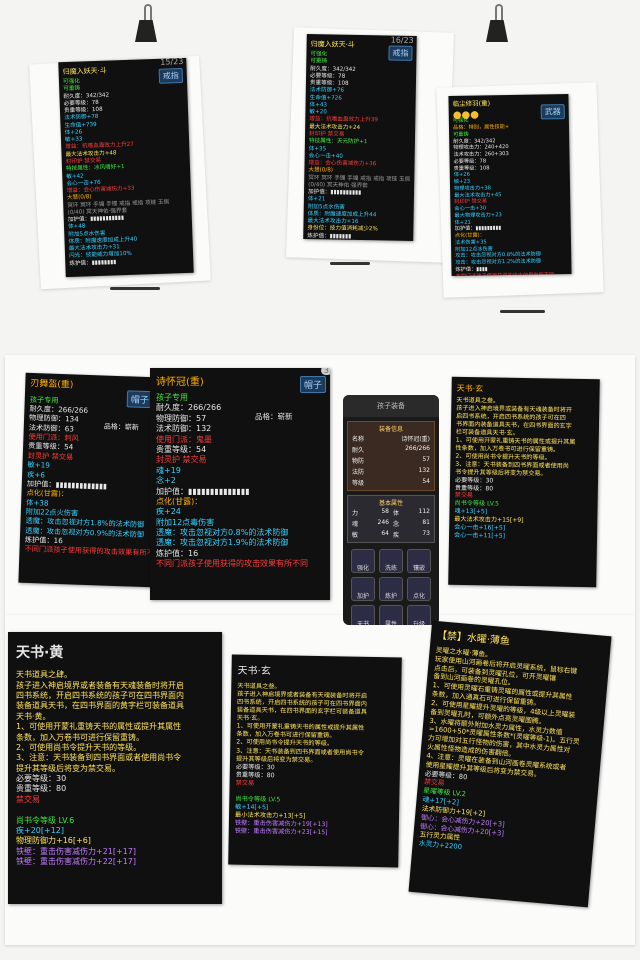  Describe the element at coordinates (424, 511) in the screenshot. I see `stat-value: 112` at that location.